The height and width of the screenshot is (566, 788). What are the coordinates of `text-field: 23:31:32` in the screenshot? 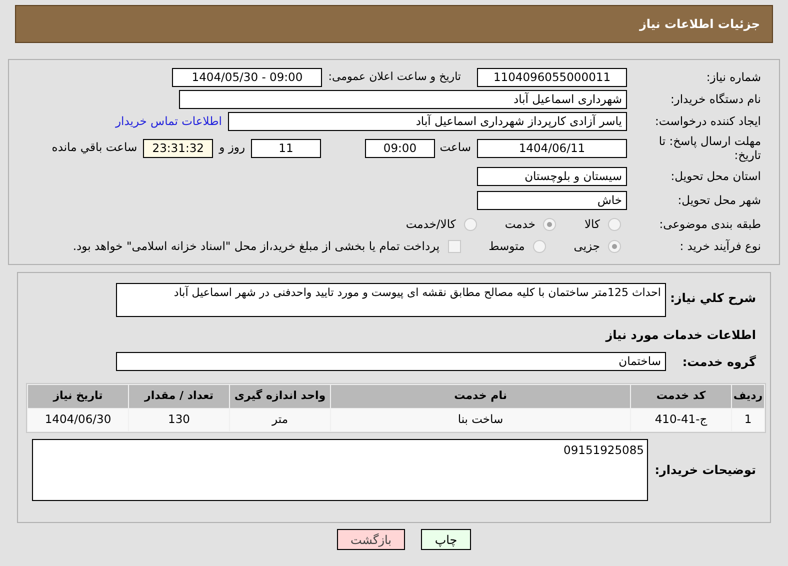 It's located at (178, 148).